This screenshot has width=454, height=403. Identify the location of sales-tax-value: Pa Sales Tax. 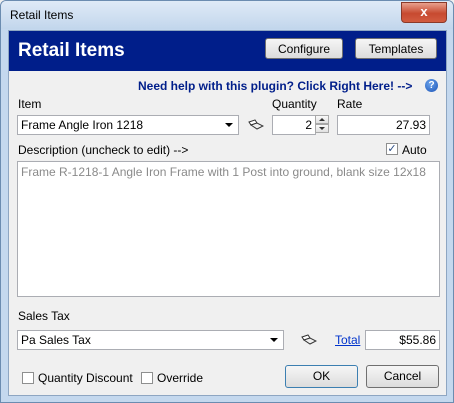
(56, 340).